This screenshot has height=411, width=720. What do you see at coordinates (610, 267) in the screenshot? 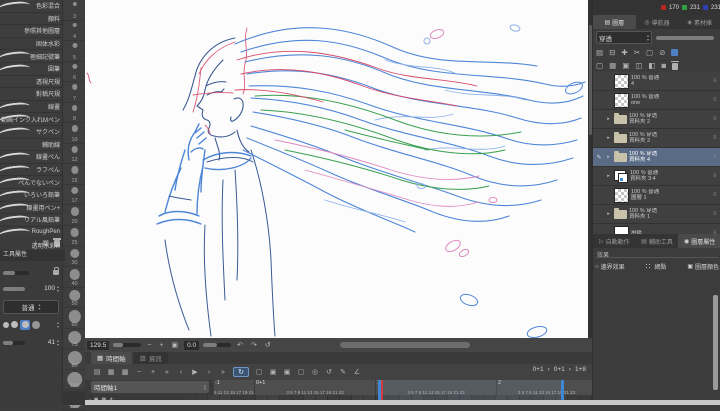
I see `effect-邊界效果: ○ 邊界效果` at bounding box center [610, 267].